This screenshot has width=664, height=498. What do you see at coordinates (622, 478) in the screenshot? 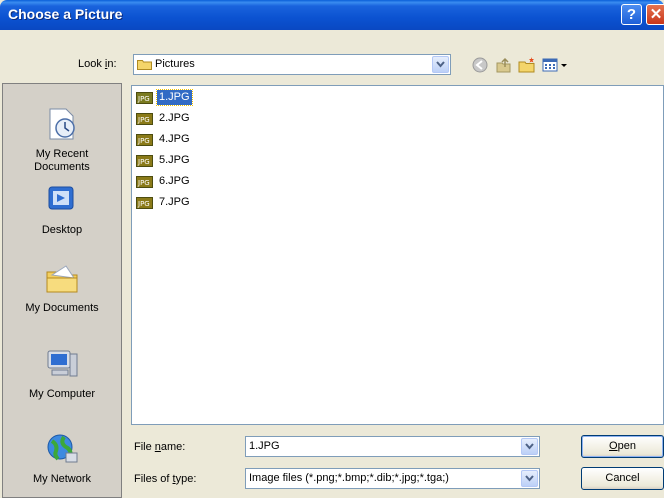
I see `cancel-button: Cancel` at bounding box center [622, 478].